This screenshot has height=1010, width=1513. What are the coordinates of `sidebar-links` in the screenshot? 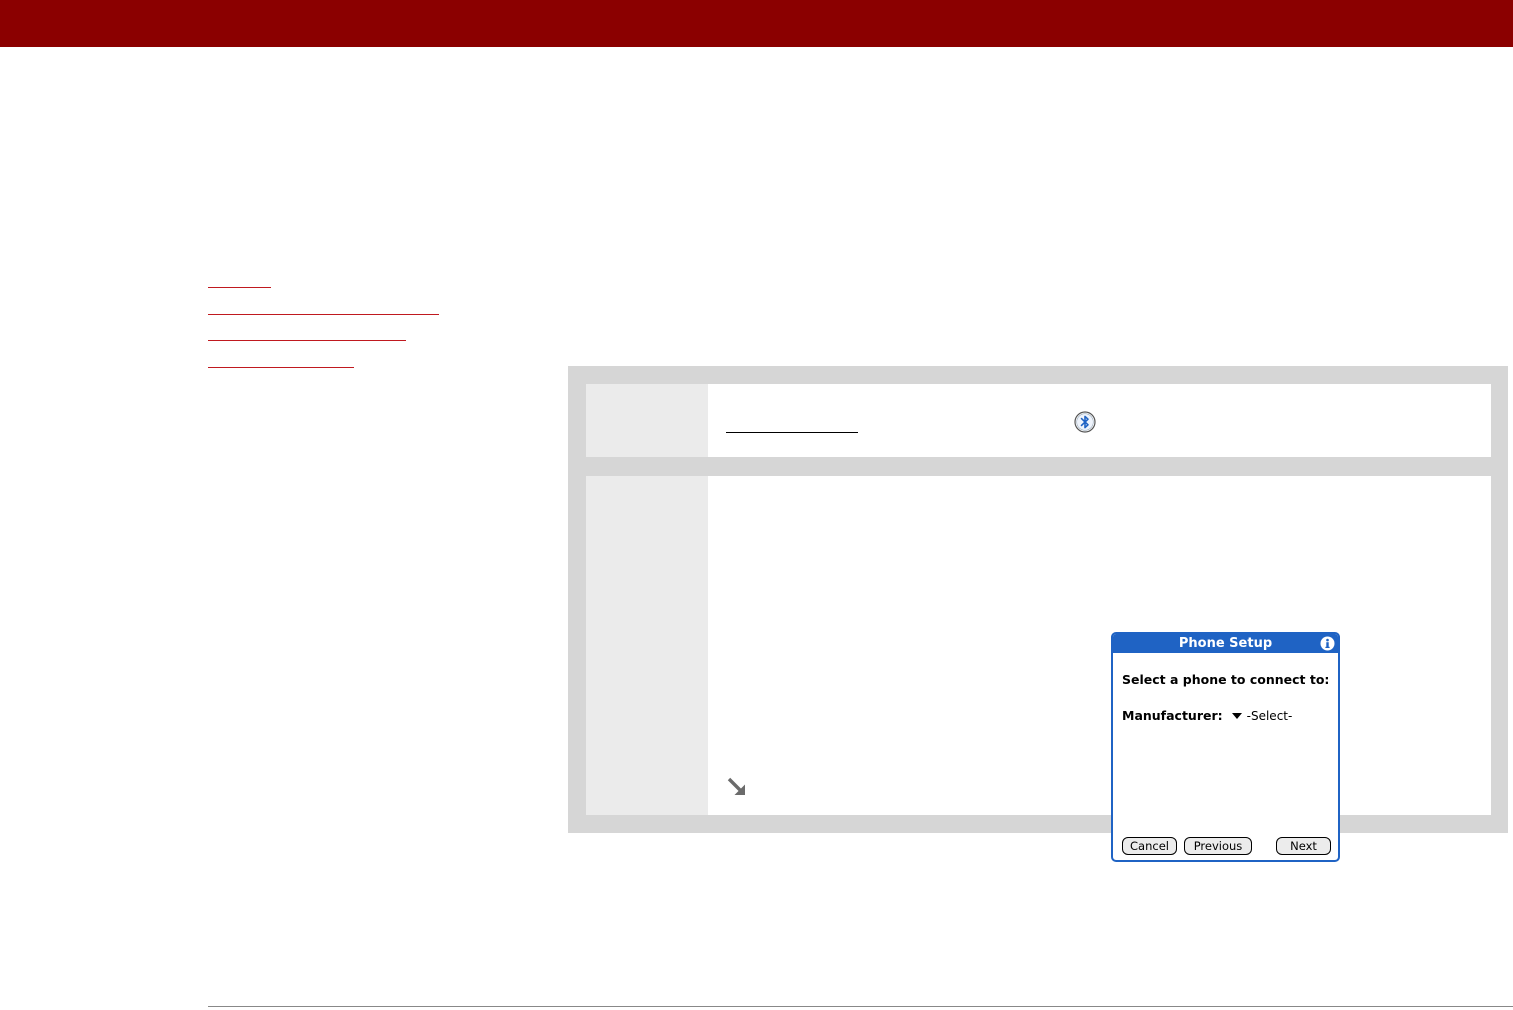 It's located at (323, 325).